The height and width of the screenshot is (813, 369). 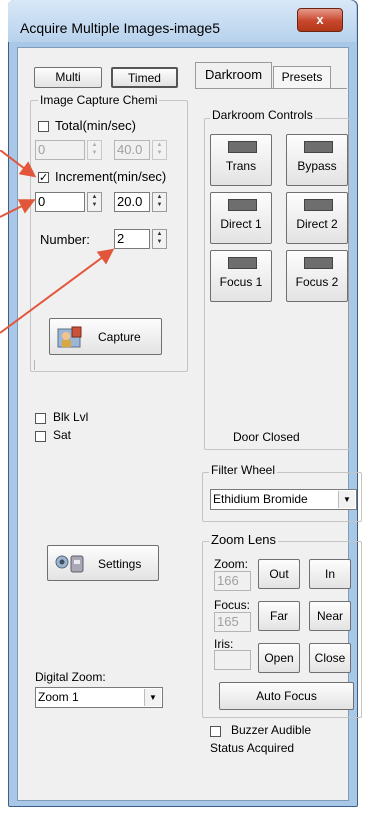 What do you see at coordinates (40, 436) in the screenshot?
I see `sat-checkbox` at bounding box center [40, 436].